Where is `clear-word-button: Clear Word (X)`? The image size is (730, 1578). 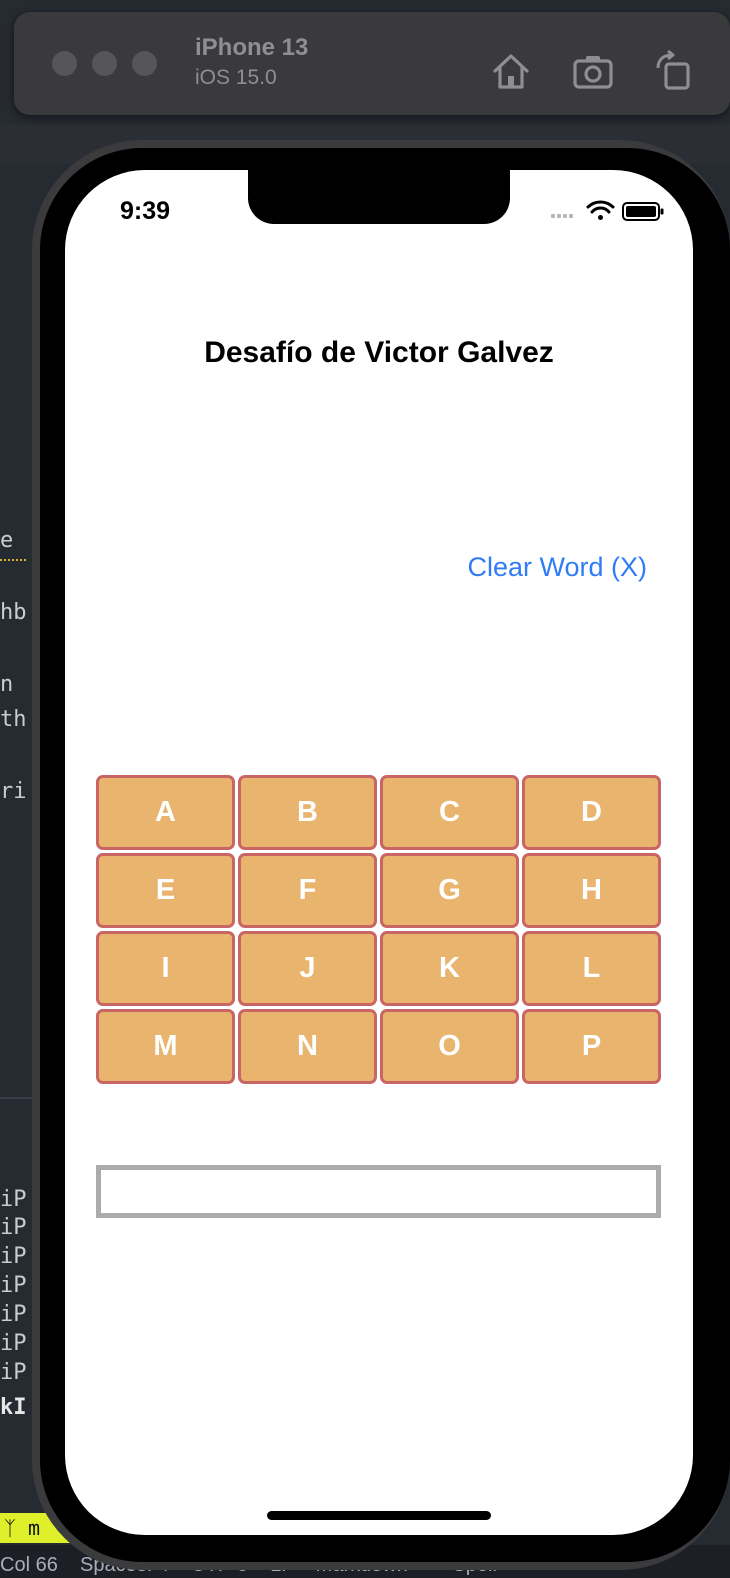 clear-word-button: Clear Word (X) is located at coordinates (557, 567).